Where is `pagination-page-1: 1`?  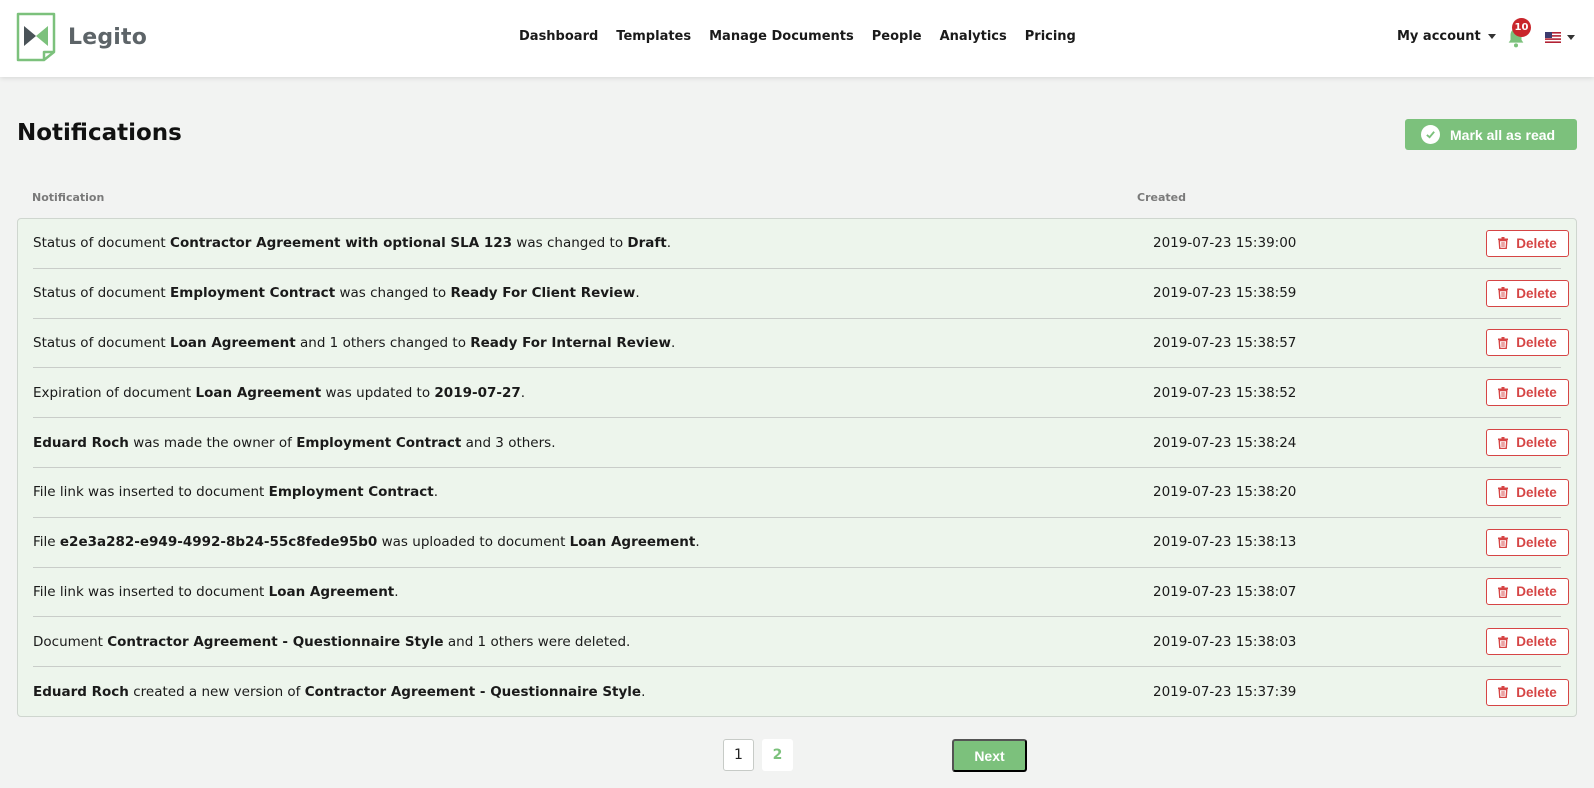 pagination-page-1: 1 is located at coordinates (738, 755).